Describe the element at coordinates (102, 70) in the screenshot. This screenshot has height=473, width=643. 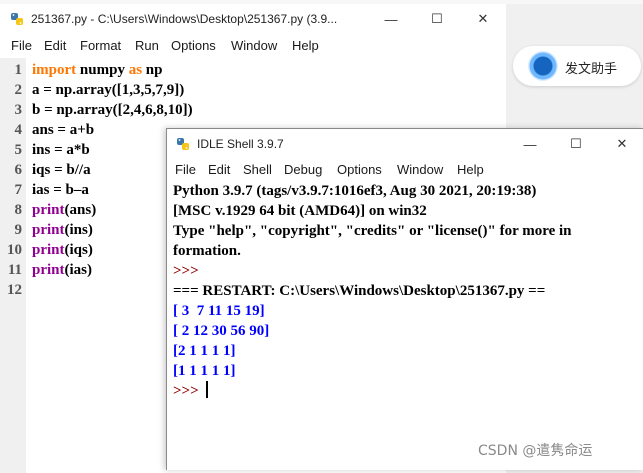
I see `code-token: numpy` at that location.